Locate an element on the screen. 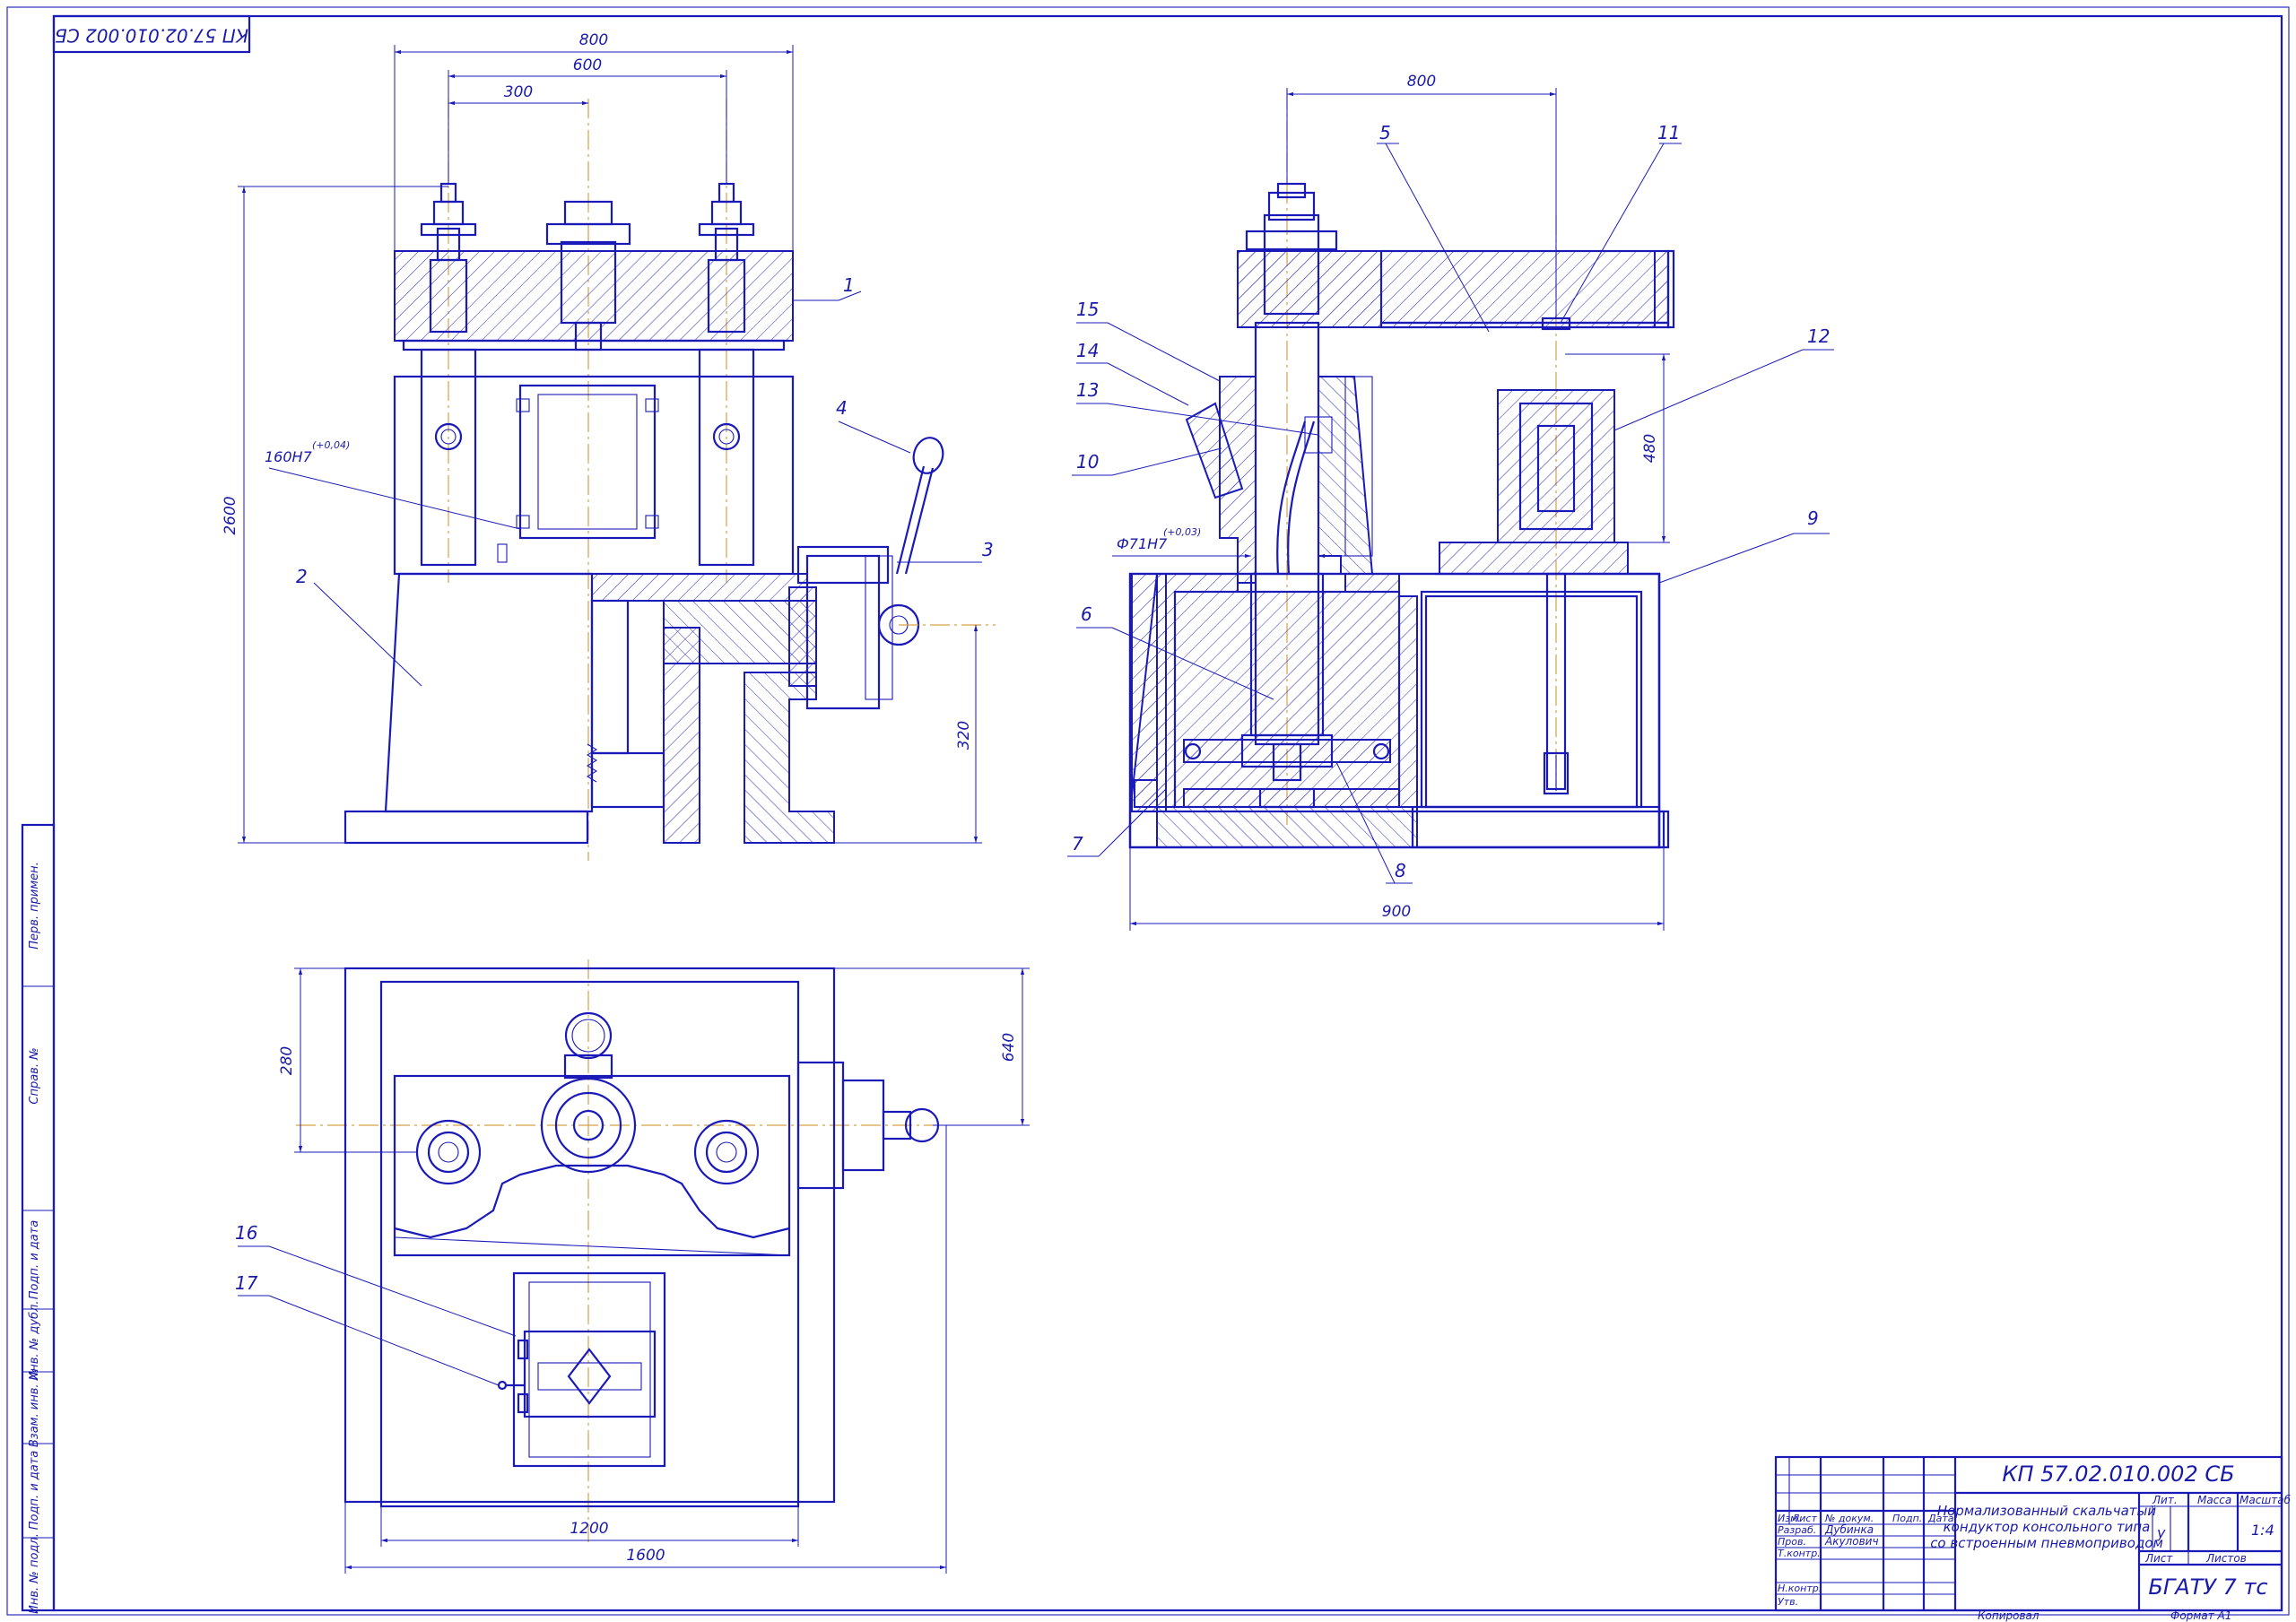  dim-160h7-tol: (+0,04) is located at coordinates (331, 445).